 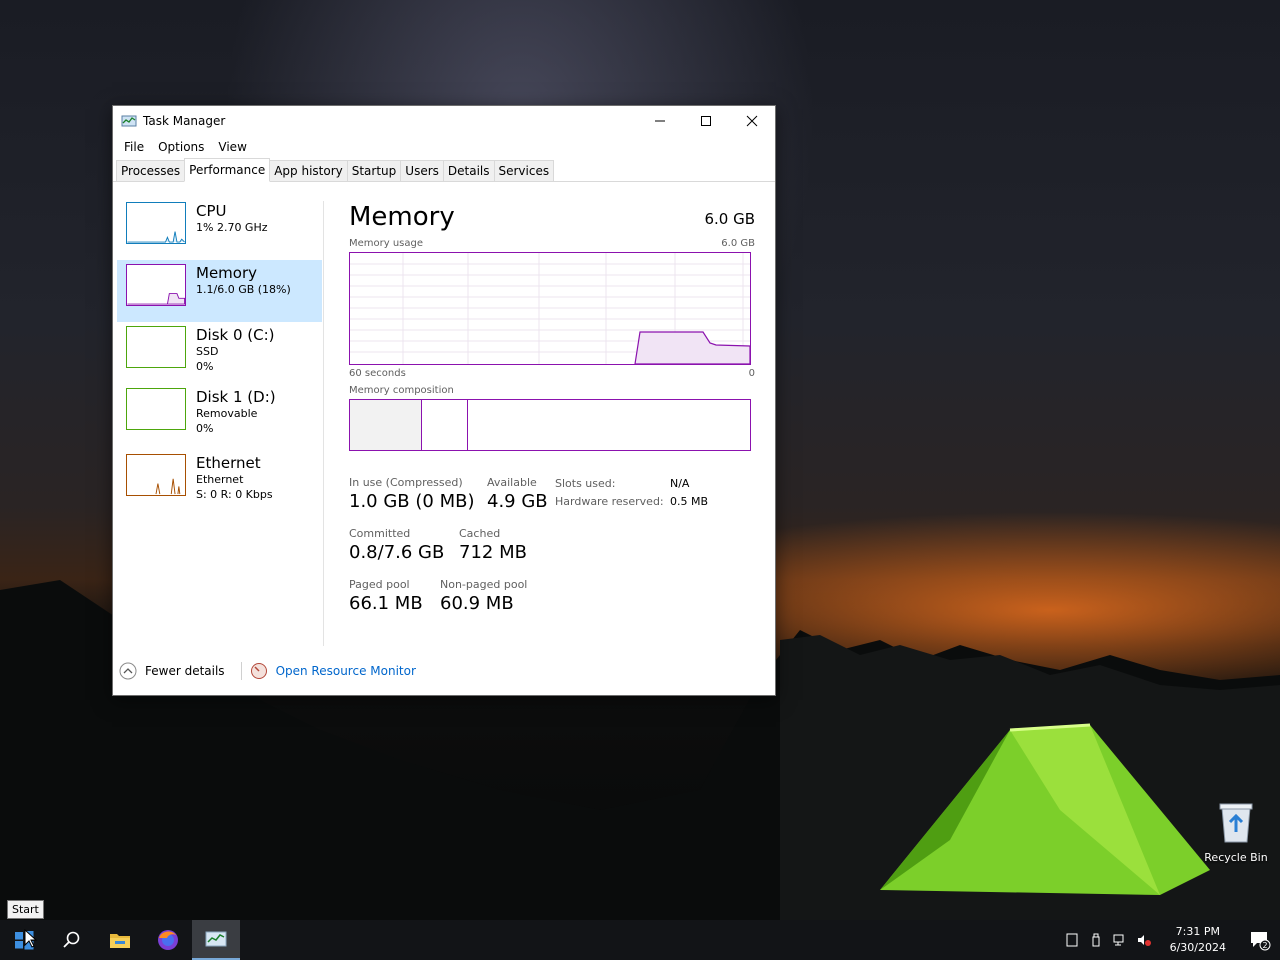 I want to click on composition-in-use, so click(x=386, y=425).